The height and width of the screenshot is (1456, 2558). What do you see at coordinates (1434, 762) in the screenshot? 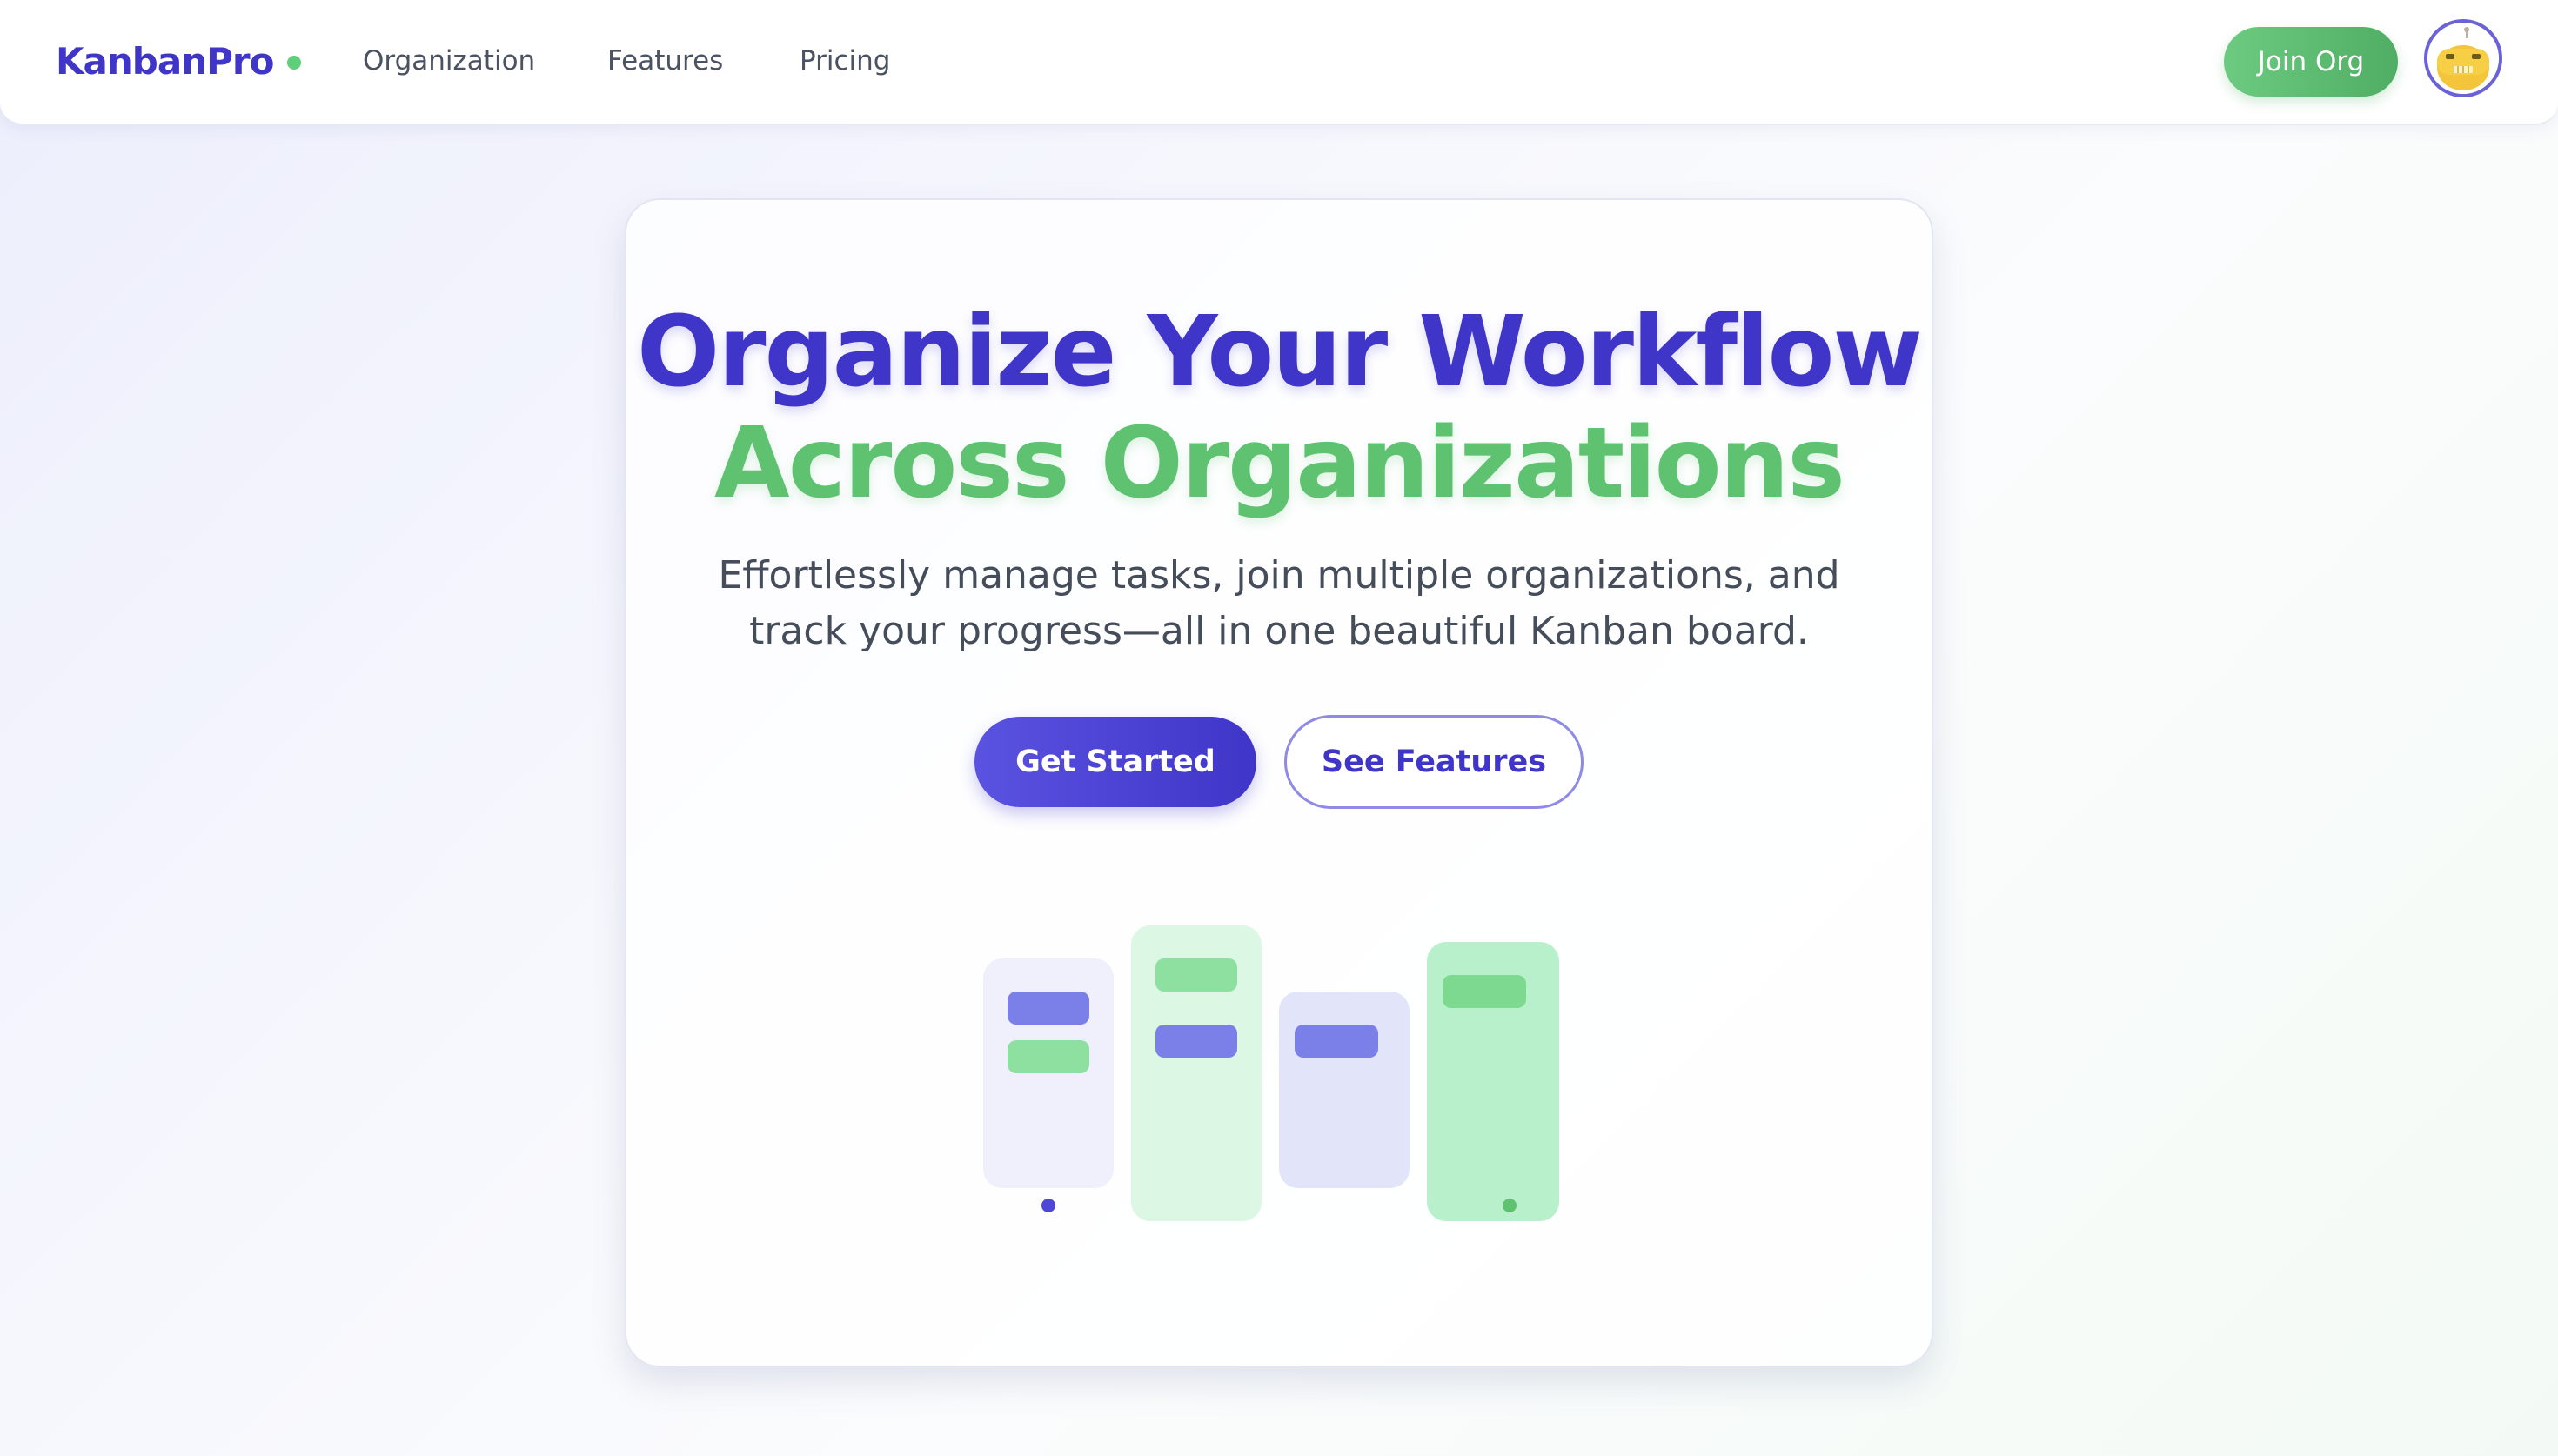
I see `see-features-button: See Features` at bounding box center [1434, 762].